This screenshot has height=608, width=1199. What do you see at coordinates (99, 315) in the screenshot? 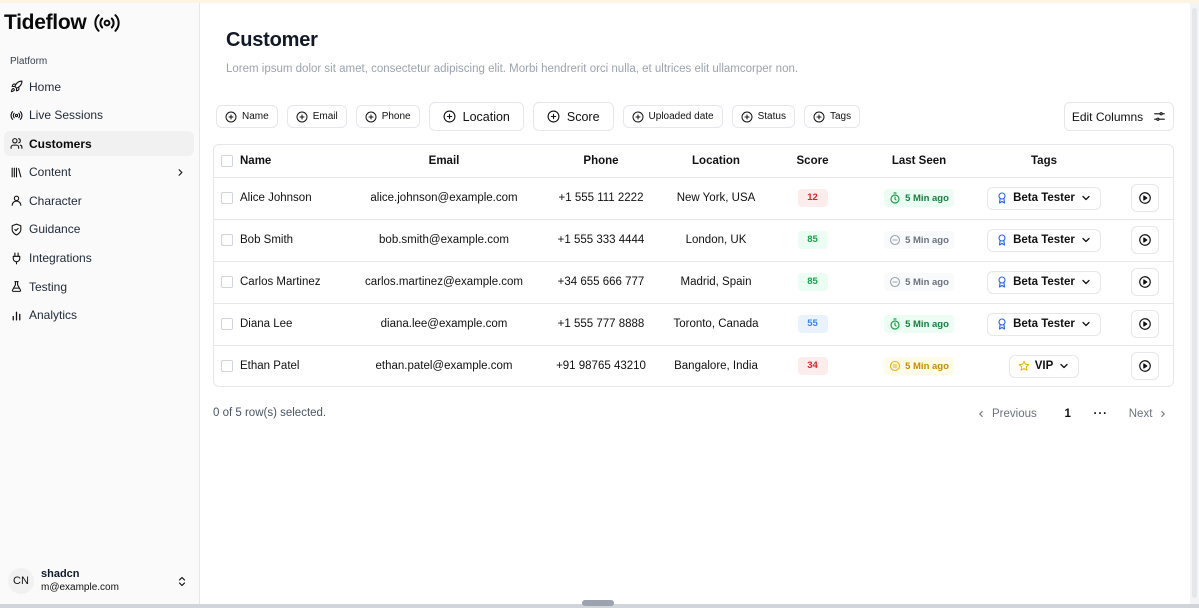
I see `sidebar-item-analytics: Analytics` at bounding box center [99, 315].